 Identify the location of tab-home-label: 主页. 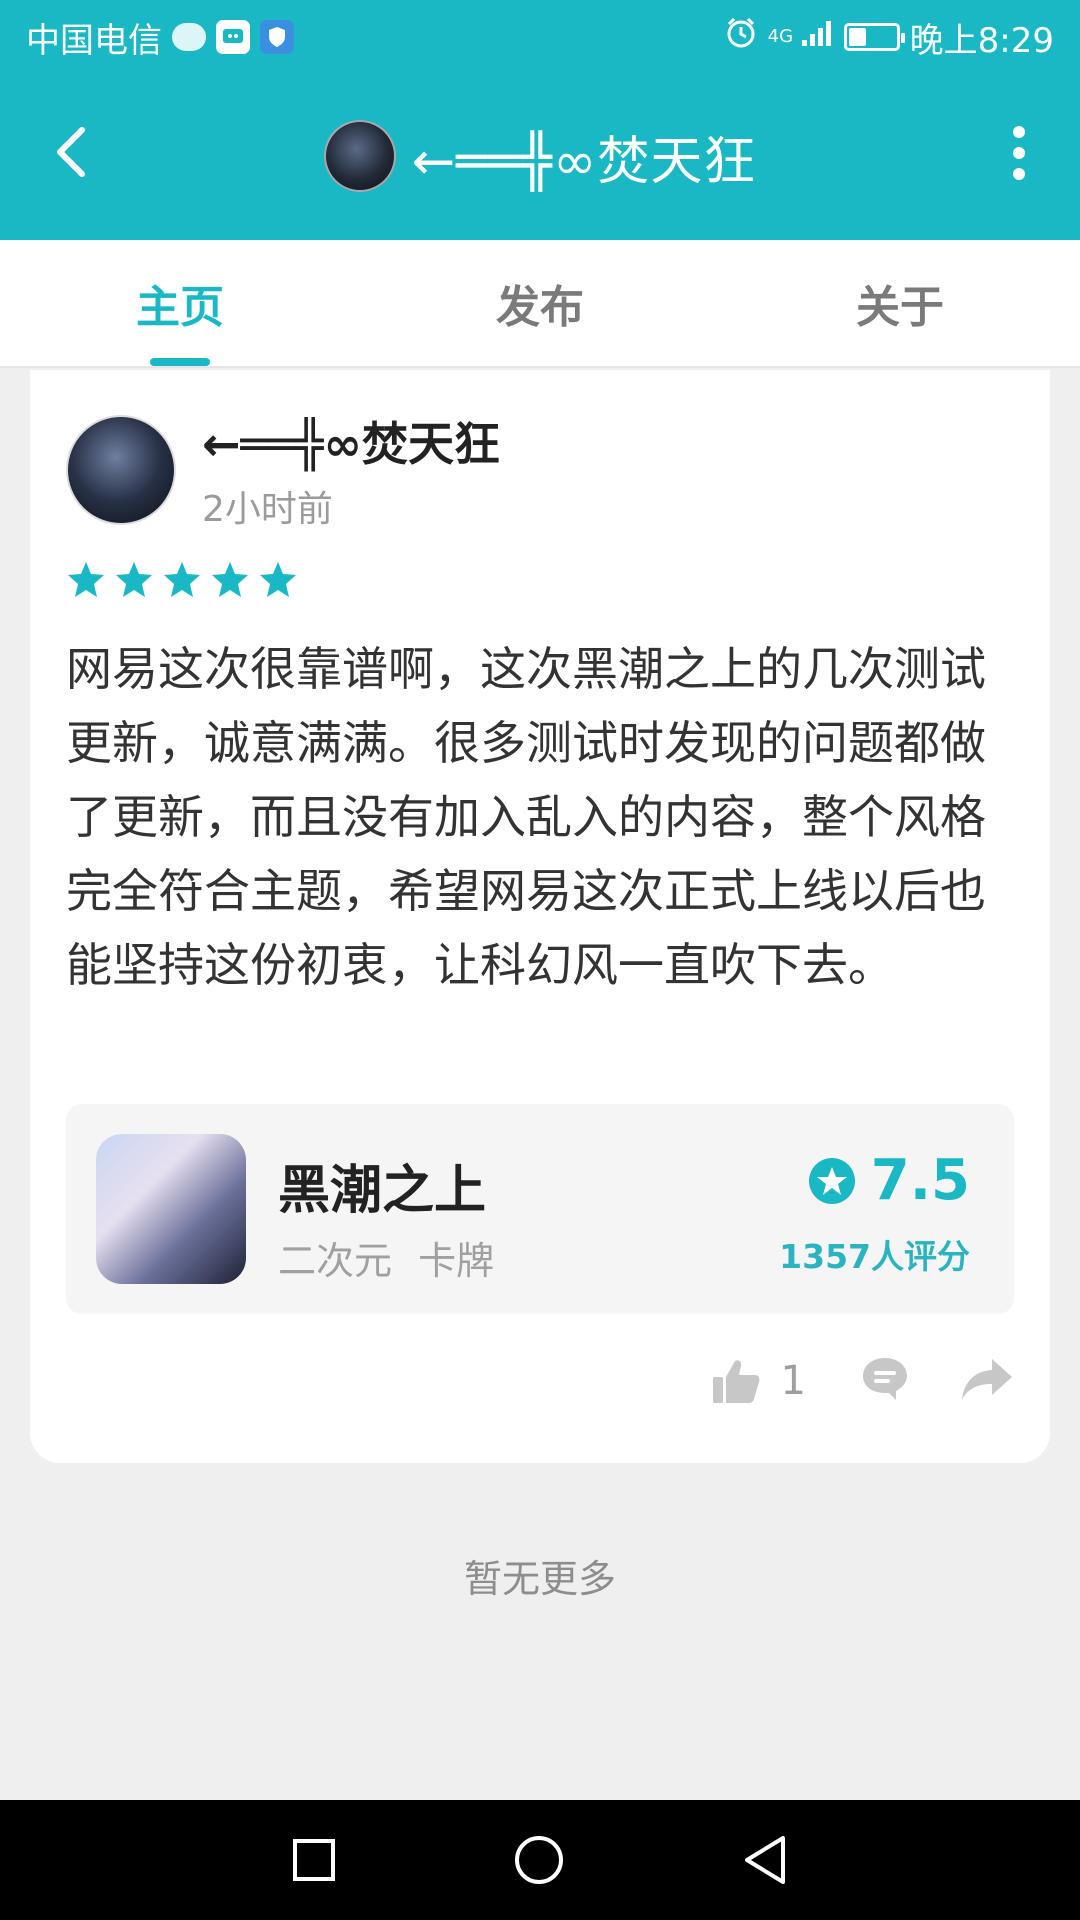
(180, 307).